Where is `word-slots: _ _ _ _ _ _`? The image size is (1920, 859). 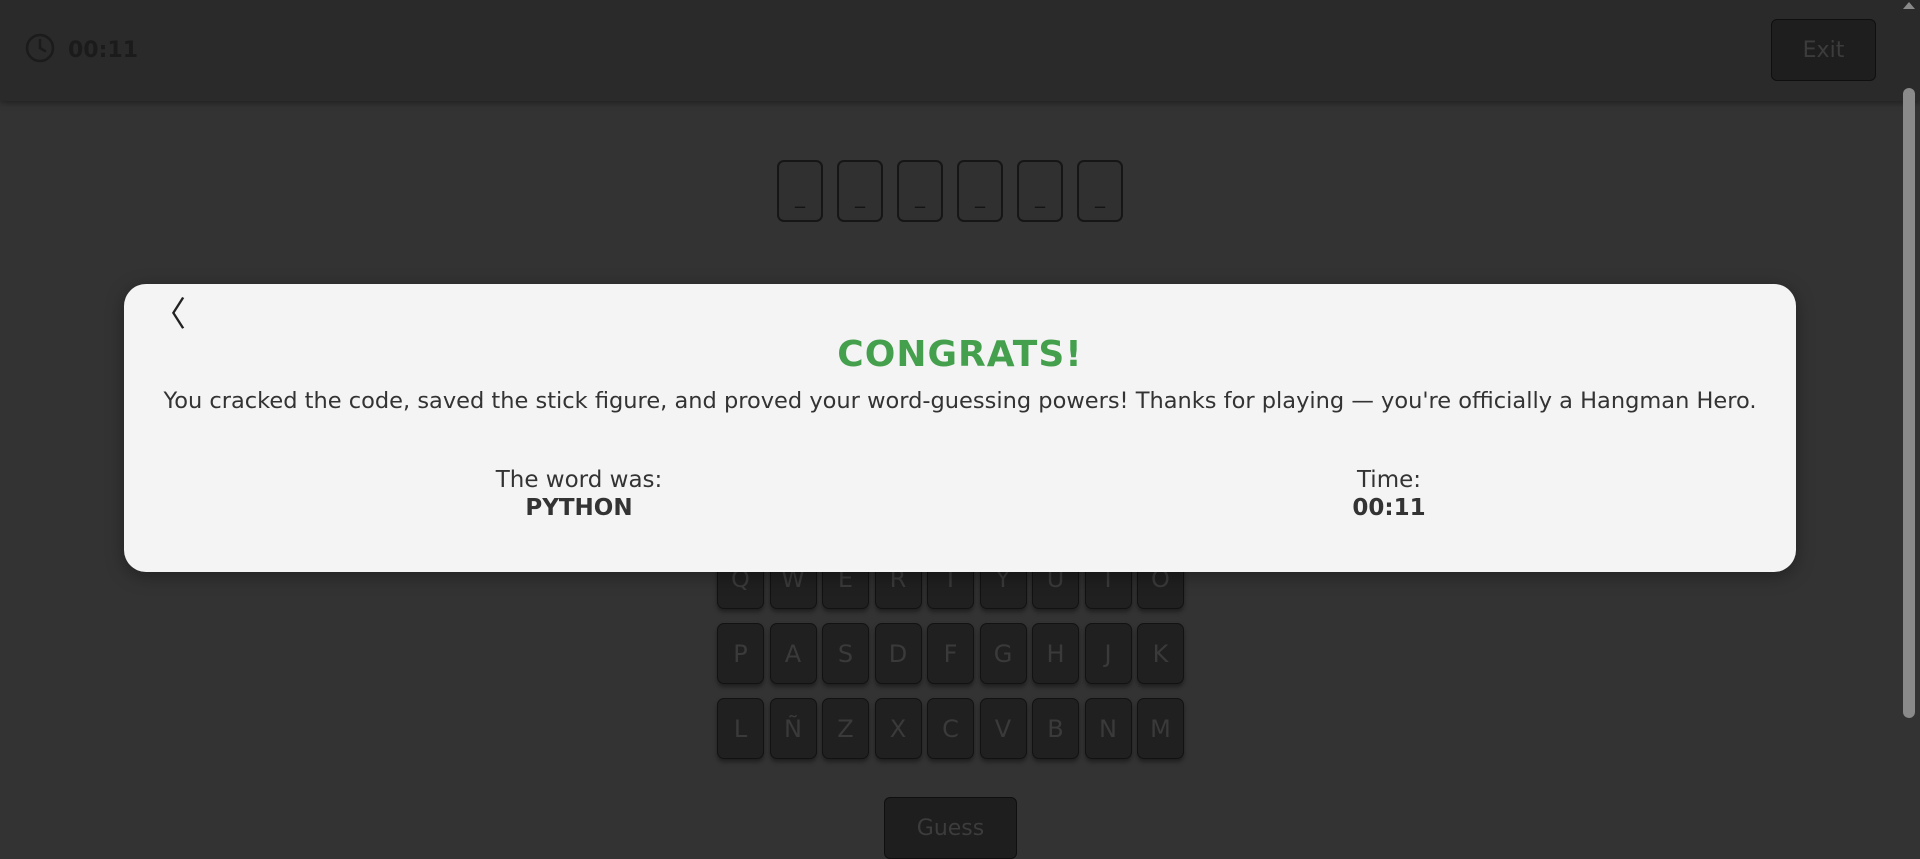 word-slots: _ _ _ _ _ _ is located at coordinates (957, 191).